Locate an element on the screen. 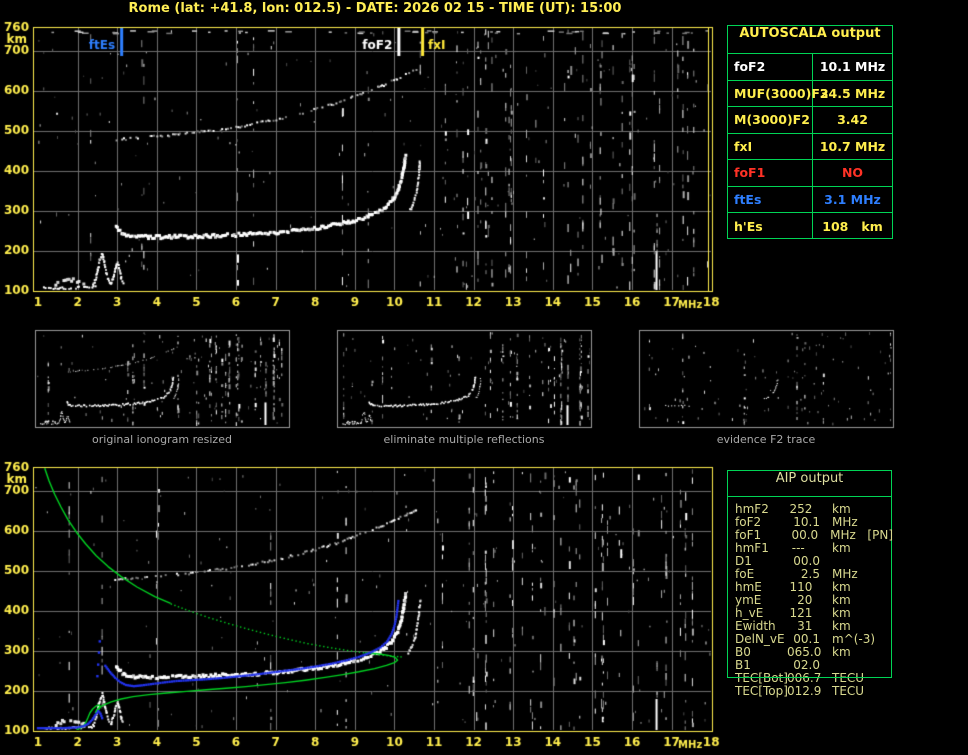  aip-row-value: 252 is located at coordinates (804, 509).